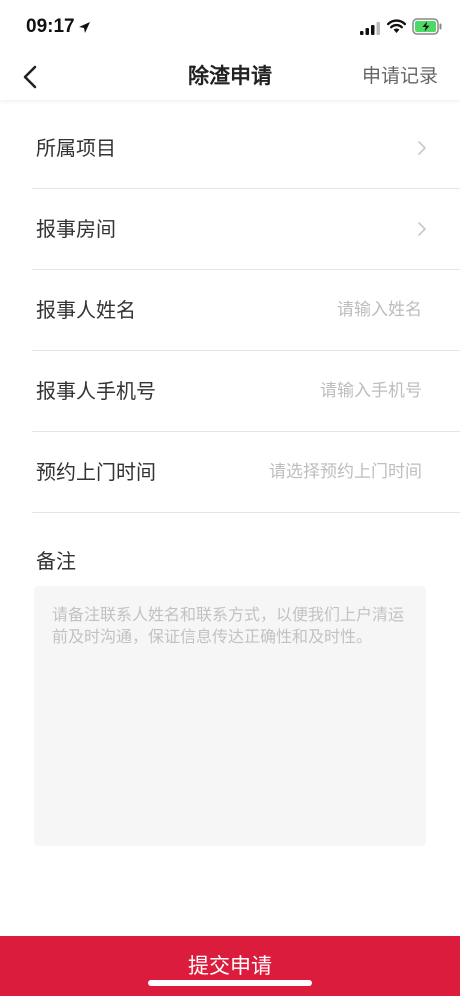  Describe the element at coordinates (246, 148) in the screenshot. I see `project-selector: 所属项目` at that location.